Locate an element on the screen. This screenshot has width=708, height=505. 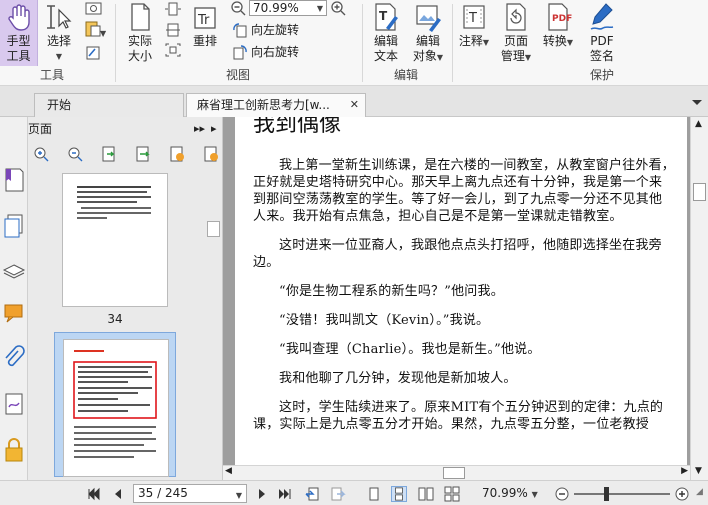
navigation-sidebar is located at coordinates (14, 298).